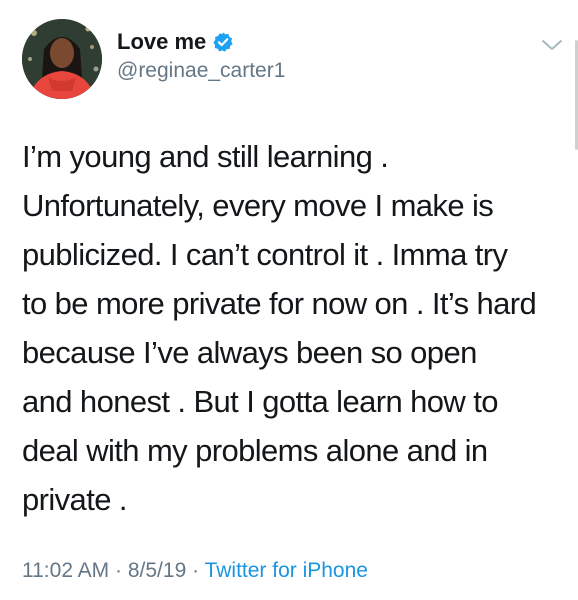  What do you see at coordinates (201, 71) in the screenshot?
I see `user-handle: @reginae_carter1` at bounding box center [201, 71].